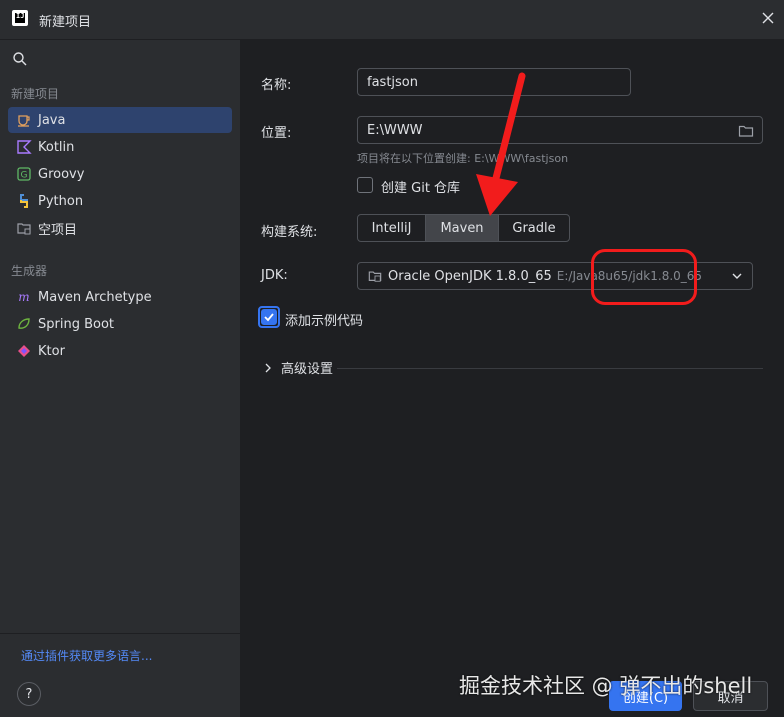  I want to click on section-new-project: 新建项目, so click(35, 94).